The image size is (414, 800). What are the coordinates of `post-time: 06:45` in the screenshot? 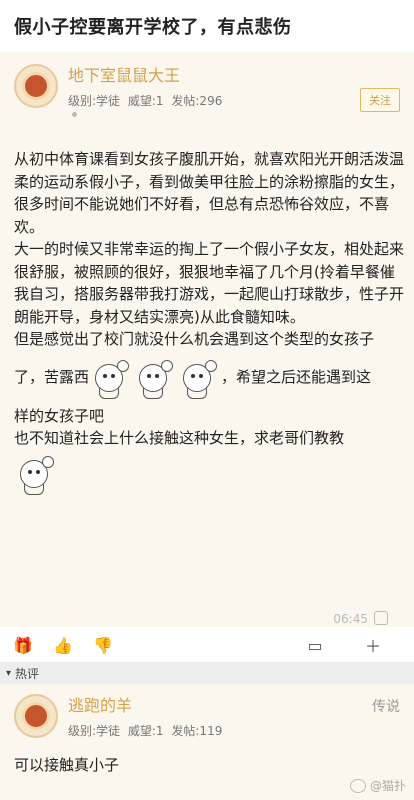 It's located at (350, 619).